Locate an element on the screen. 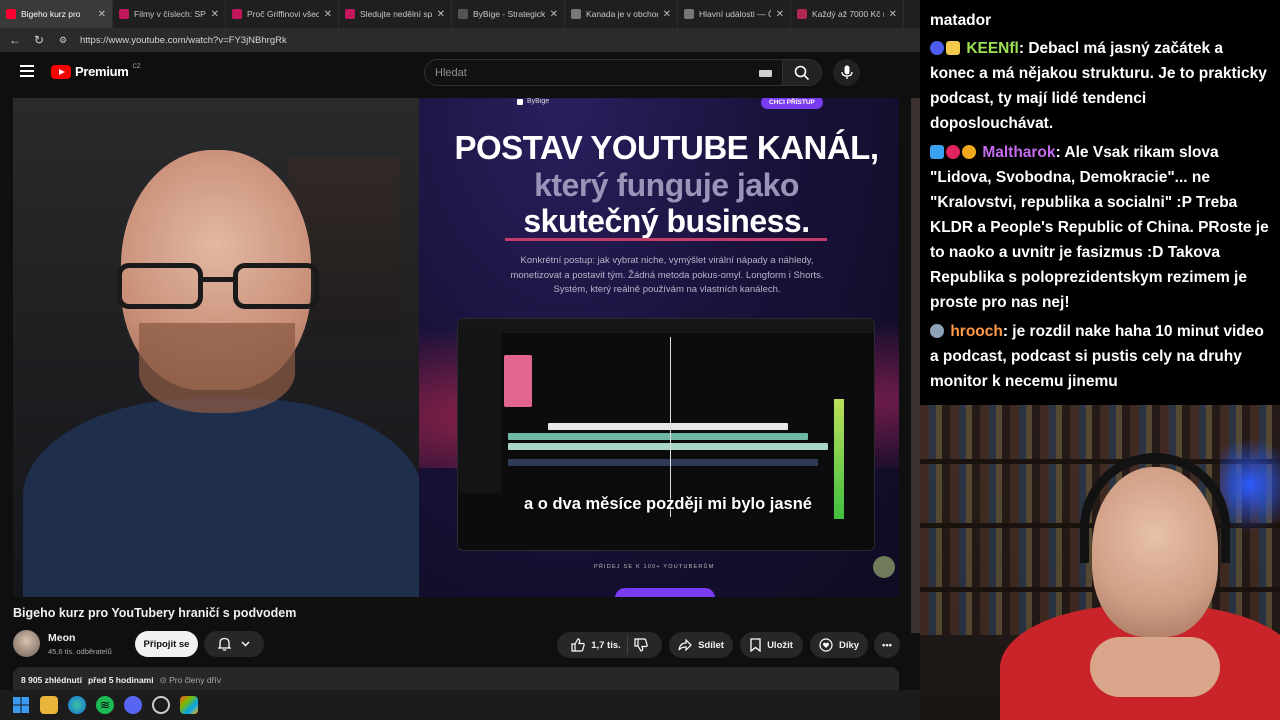 This screenshot has height=720, width=1280. edge-browser-icon is located at coordinates (77, 705).